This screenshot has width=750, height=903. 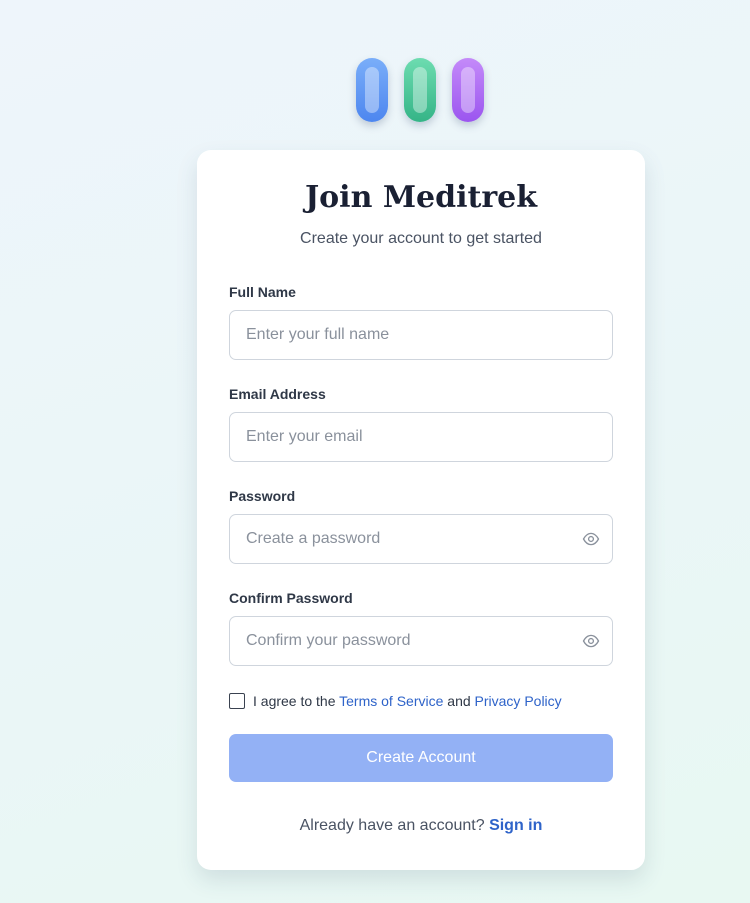 I want to click on terms-of-service-link: Terms of Service, so click(x=391, y=701).